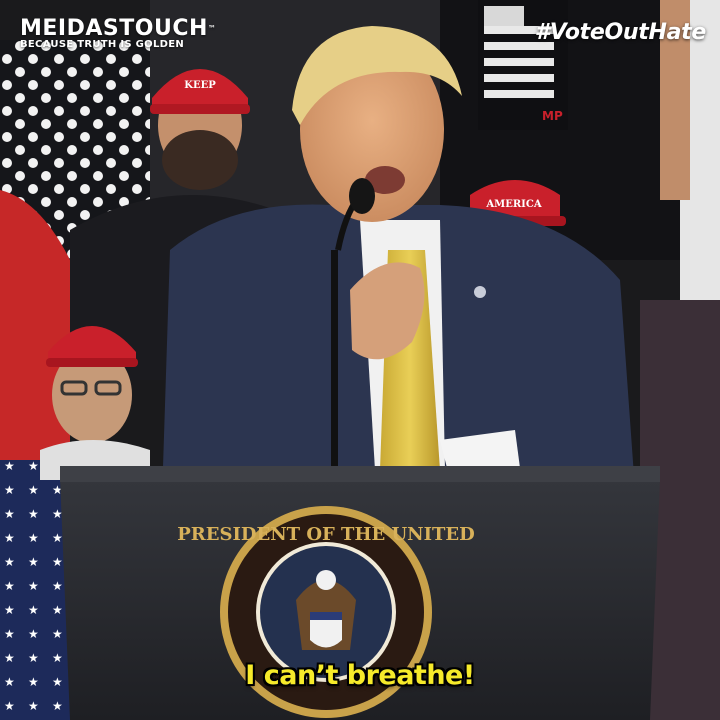 This screenshot has height=720, width=720. I want to click on svg-text: KEEP, so click(200, 85).